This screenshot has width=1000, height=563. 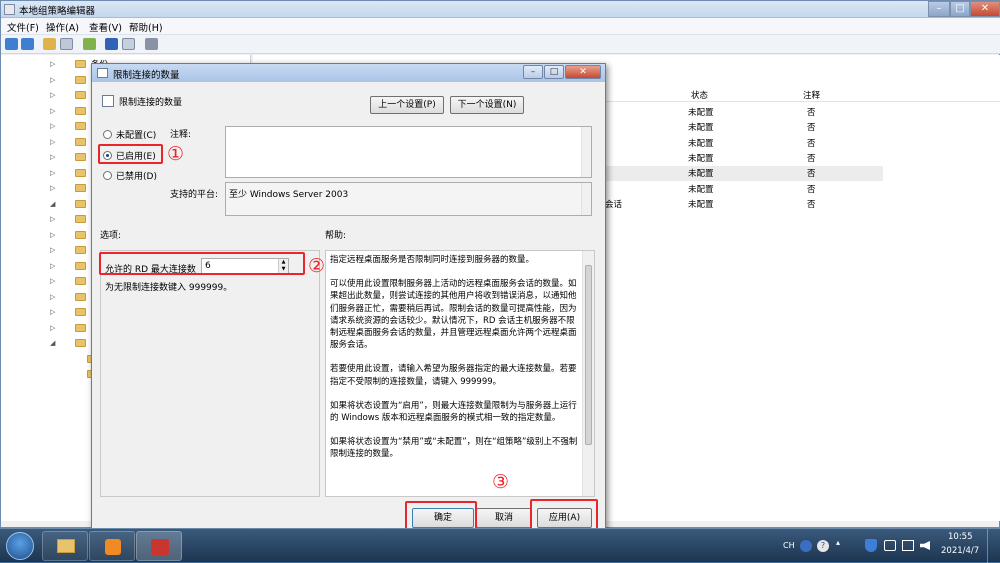 What do you see at coordinates (289, 195) in the screenshot?
I see `platform-value: 至少 Windows Server 2003` at bounding box center [289, 195].